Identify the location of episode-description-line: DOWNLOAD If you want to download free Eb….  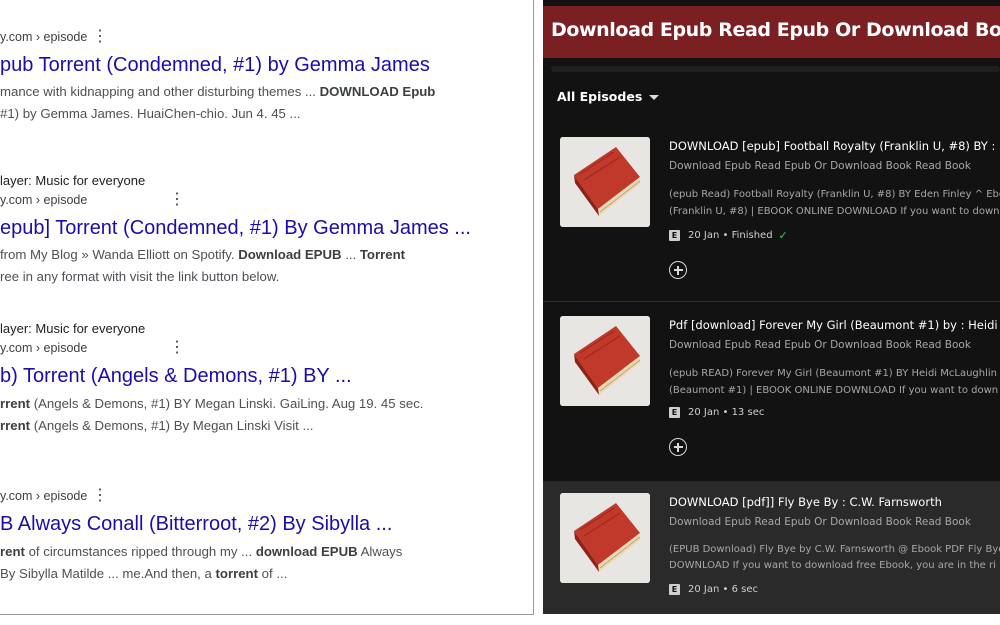
(832, 565).